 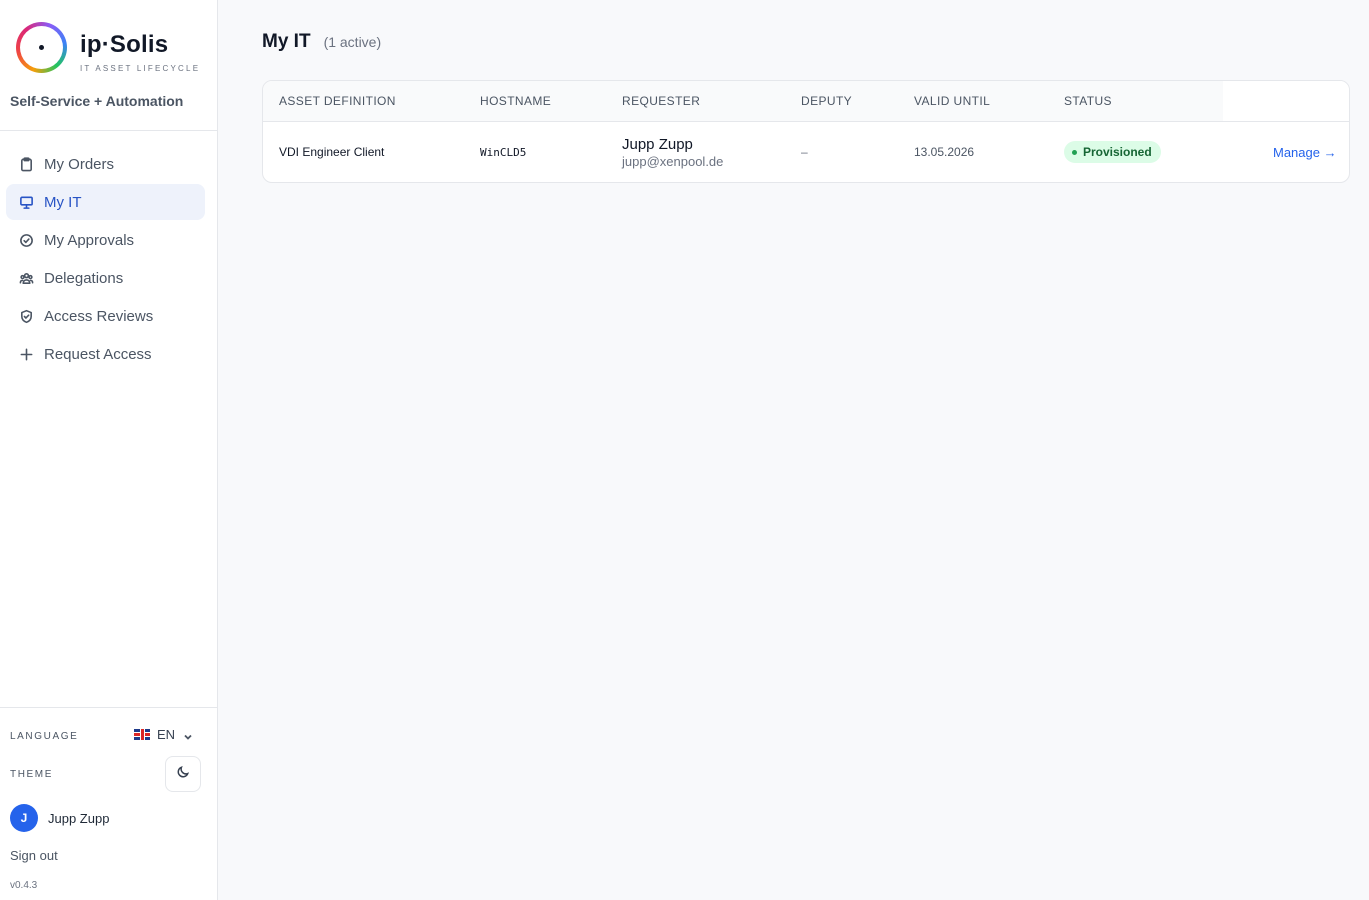 What do you see at coordinates (188, 735) in the screenshot?
I see `chevron-down-icon` at bounding box center [188, 735].